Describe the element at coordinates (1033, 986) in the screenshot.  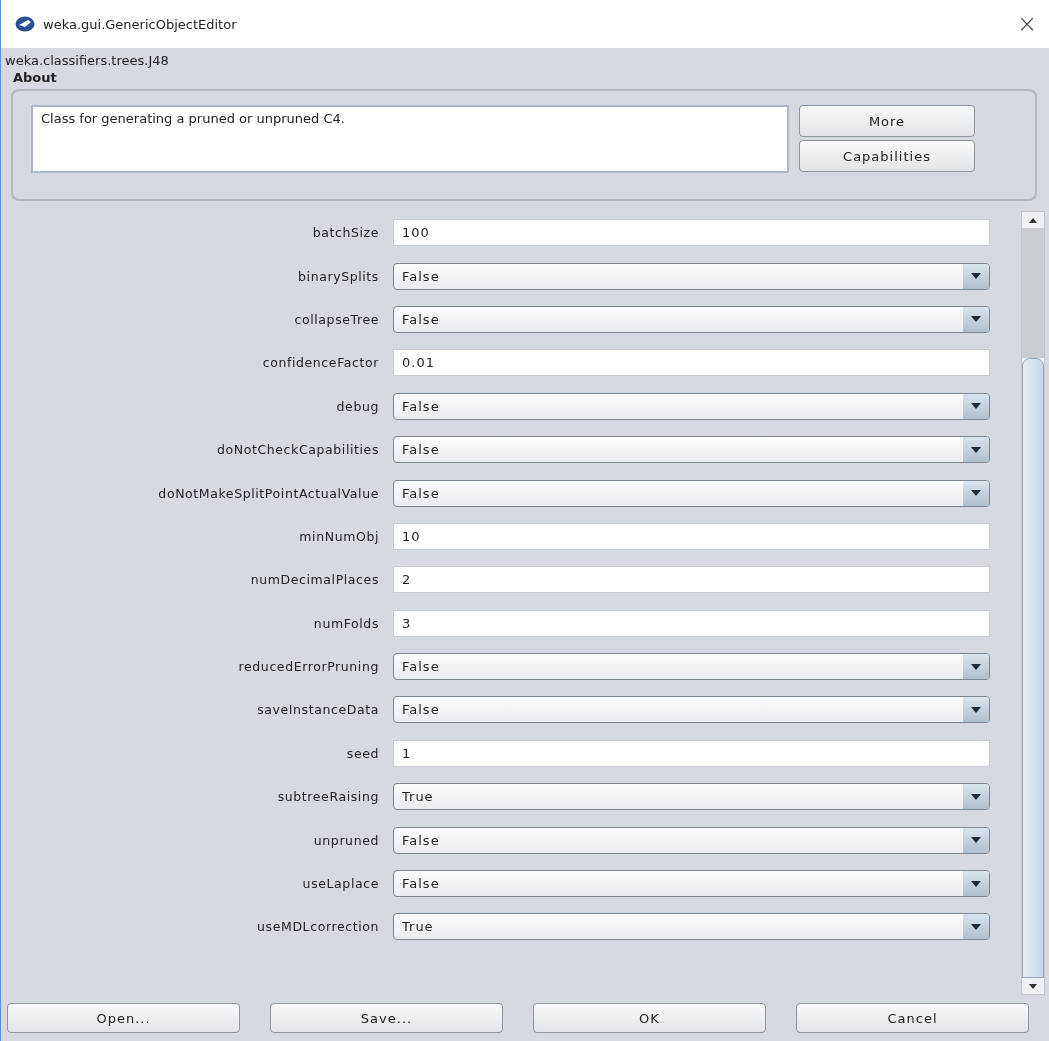
I see `scroll-down-icon` at that location.